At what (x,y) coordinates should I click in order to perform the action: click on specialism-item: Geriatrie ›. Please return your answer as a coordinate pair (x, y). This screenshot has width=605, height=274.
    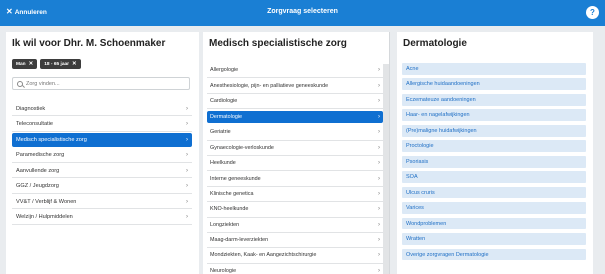
    Looking at the image, I should click on (295, 133).